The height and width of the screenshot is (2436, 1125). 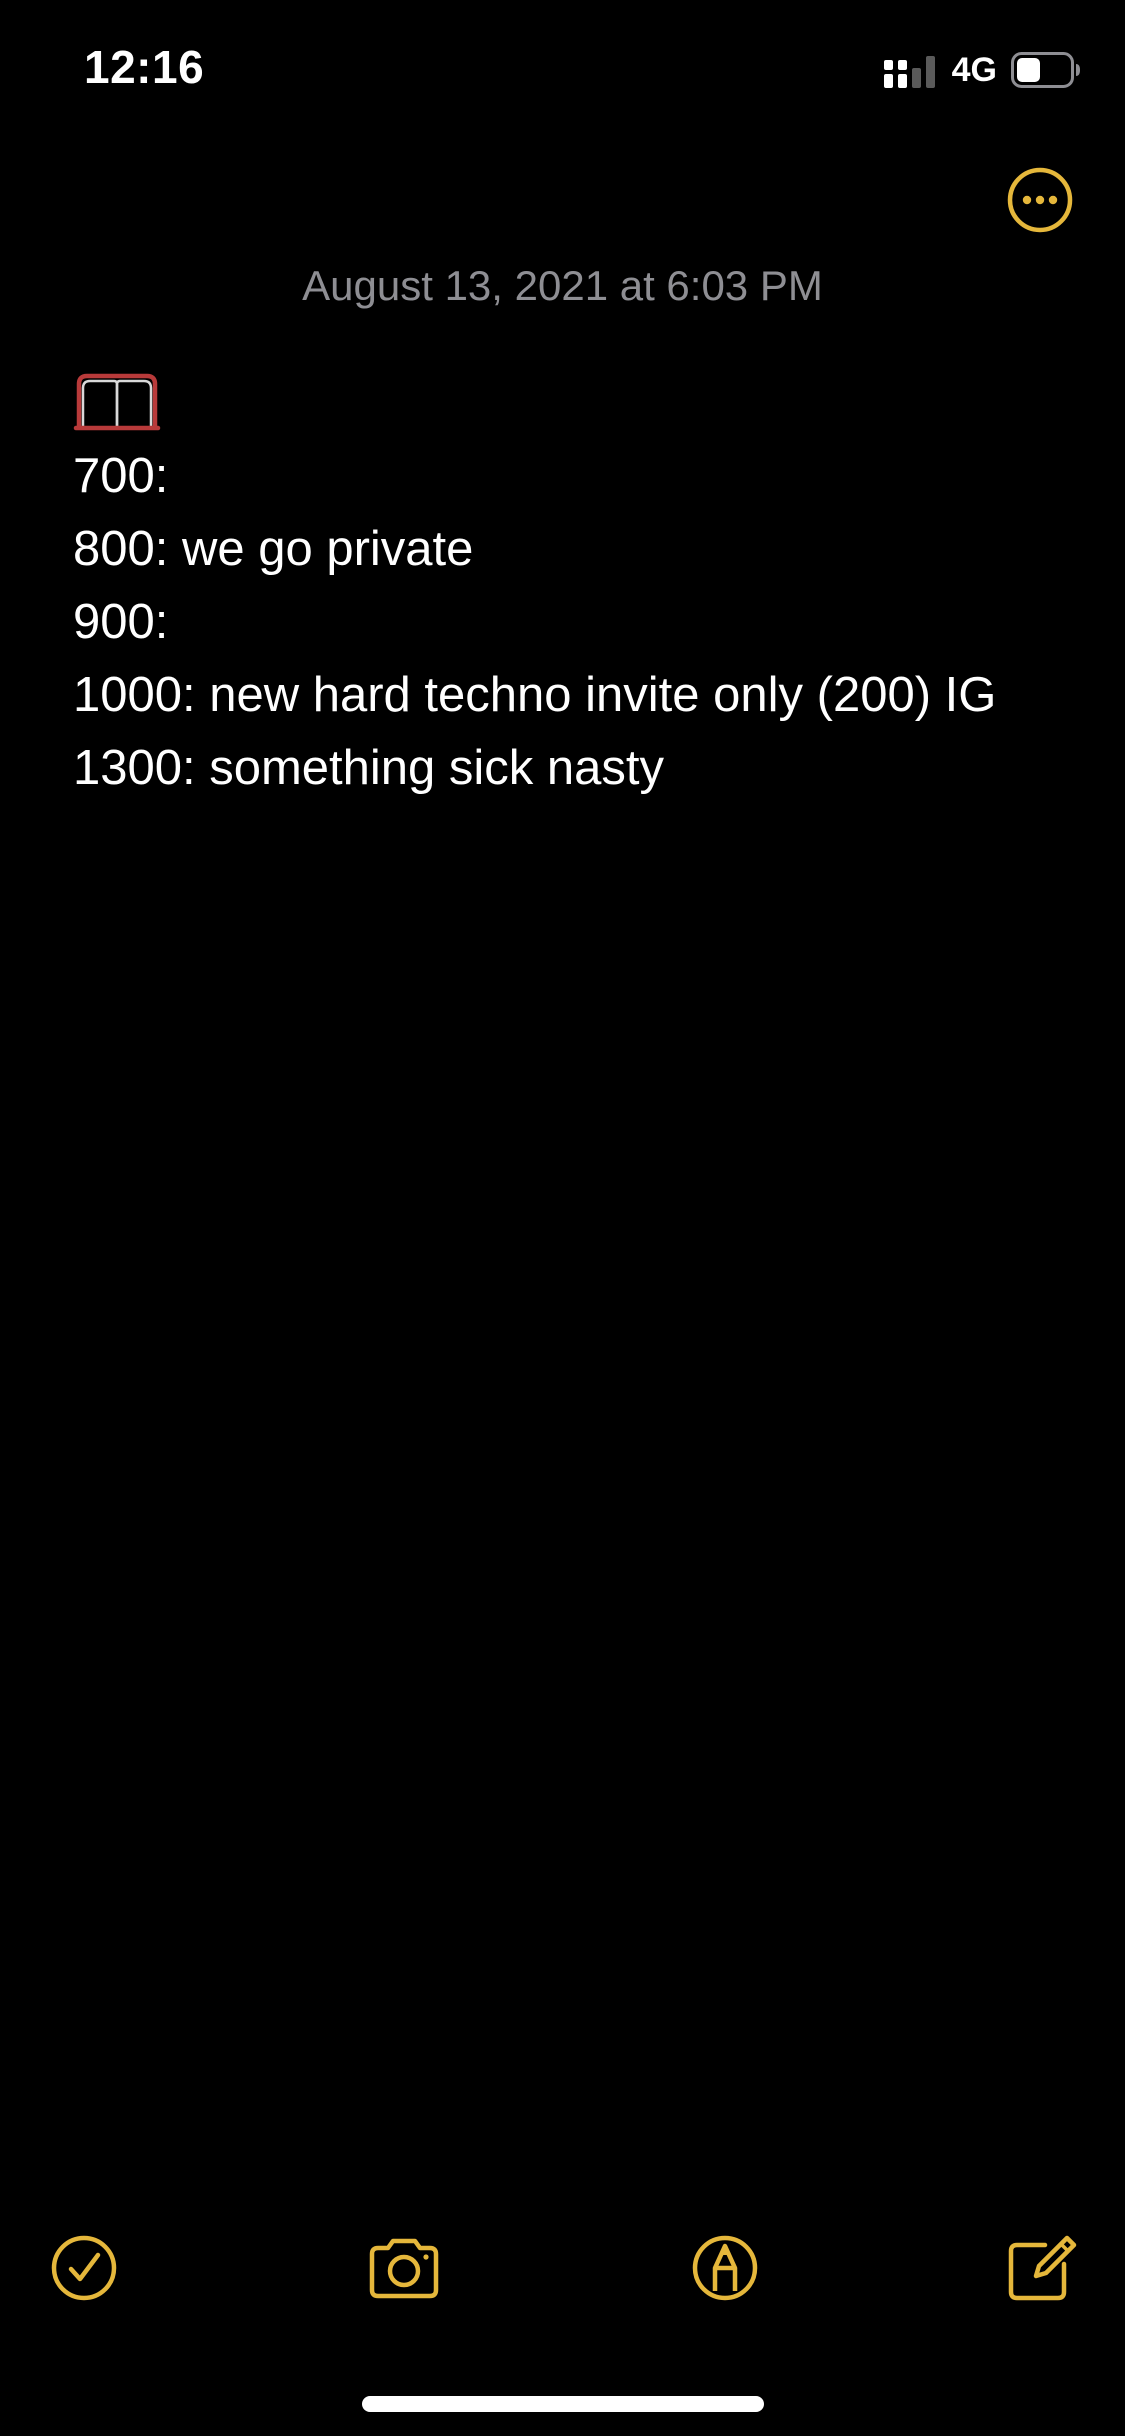 What do you see at coordinates (117, 402) in the screenshot?
I see `open-book-icon` at bounding box center [117, 402].